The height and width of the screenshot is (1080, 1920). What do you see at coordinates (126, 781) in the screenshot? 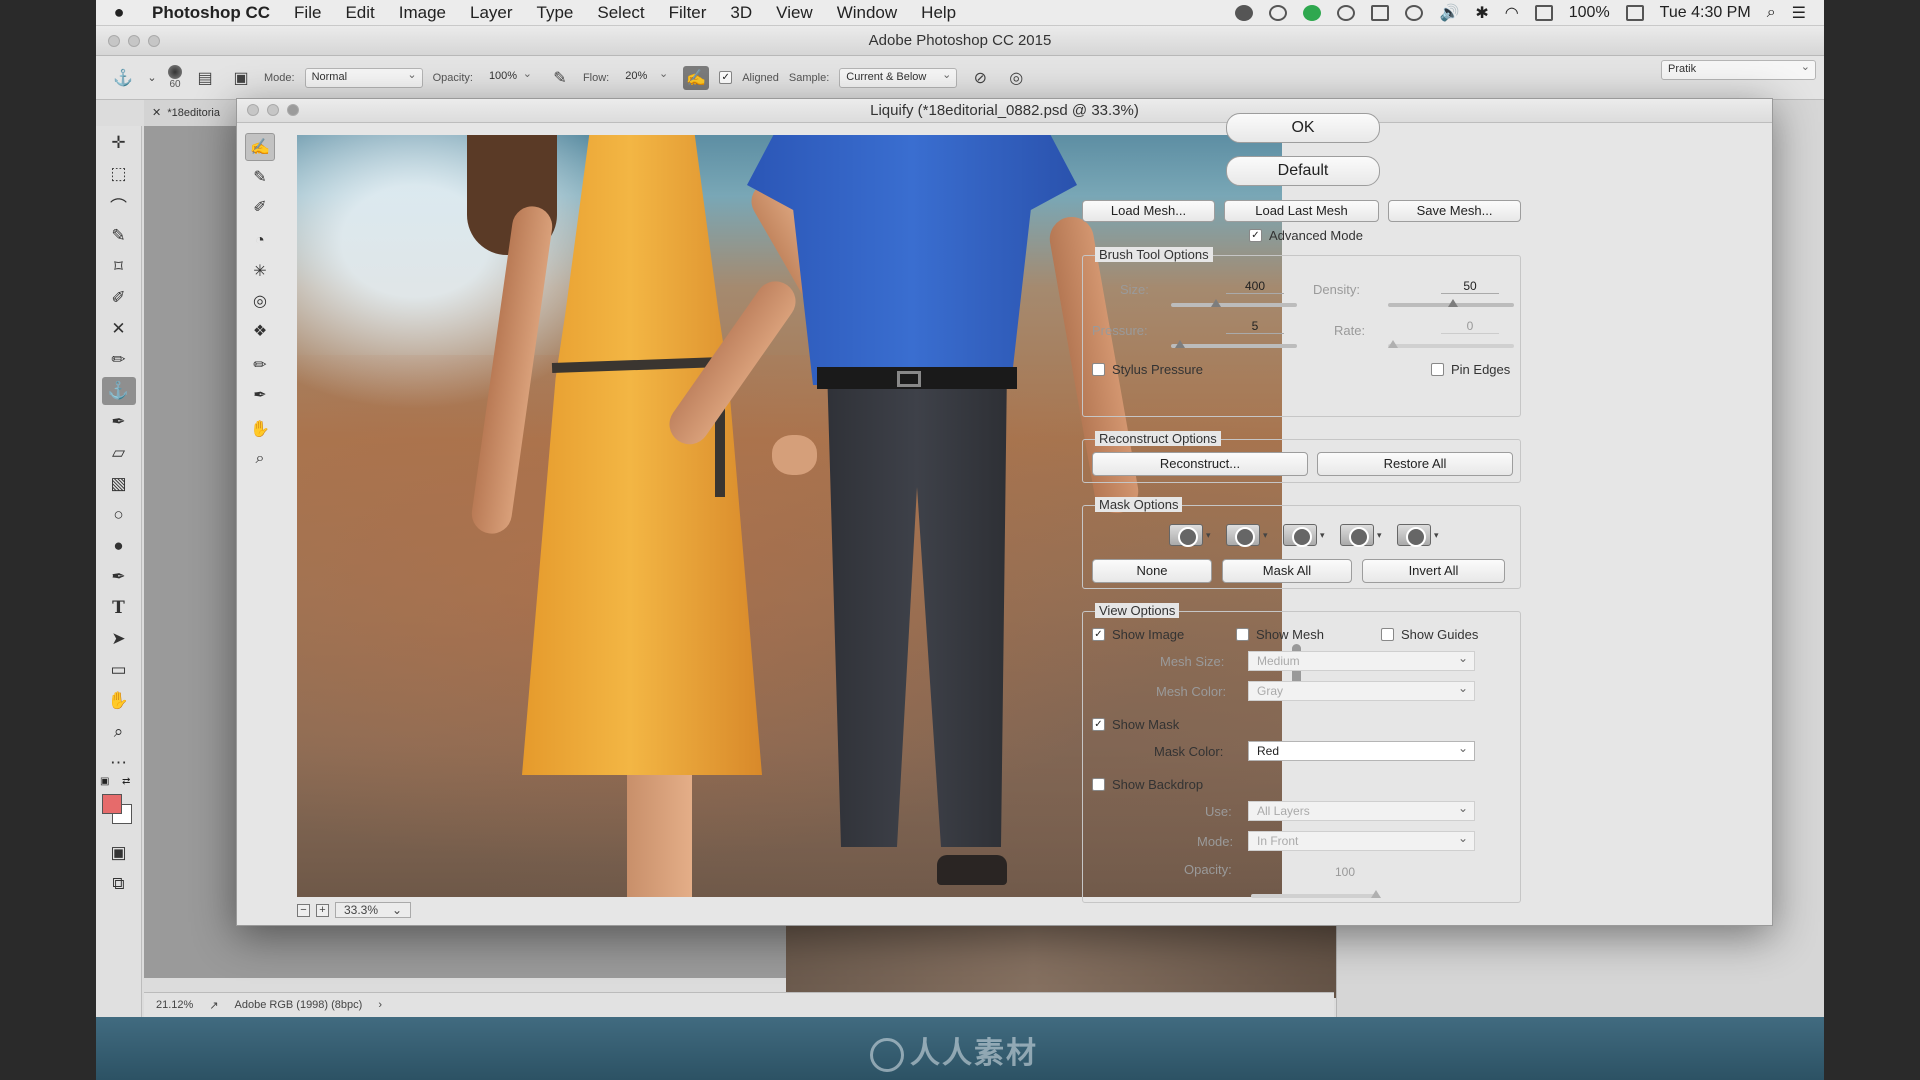
I see `swap-colors-icon: ⇄` at bounding box center [126, 781].